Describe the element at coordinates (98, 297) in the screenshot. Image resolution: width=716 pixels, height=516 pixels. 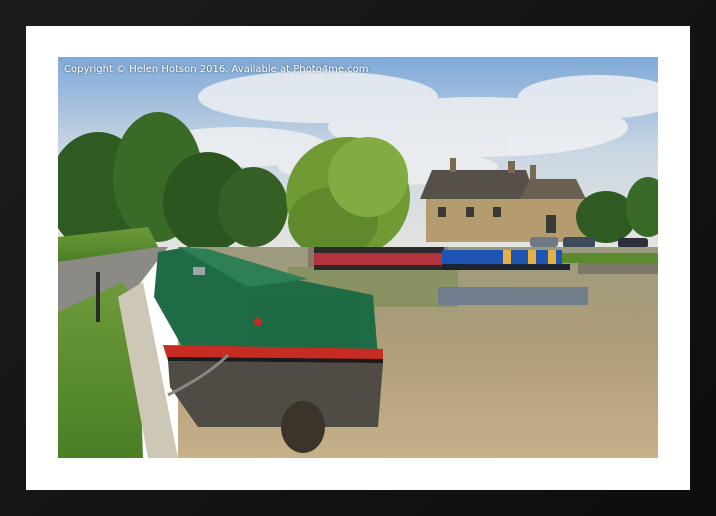
I see `mooring-post` at that location.